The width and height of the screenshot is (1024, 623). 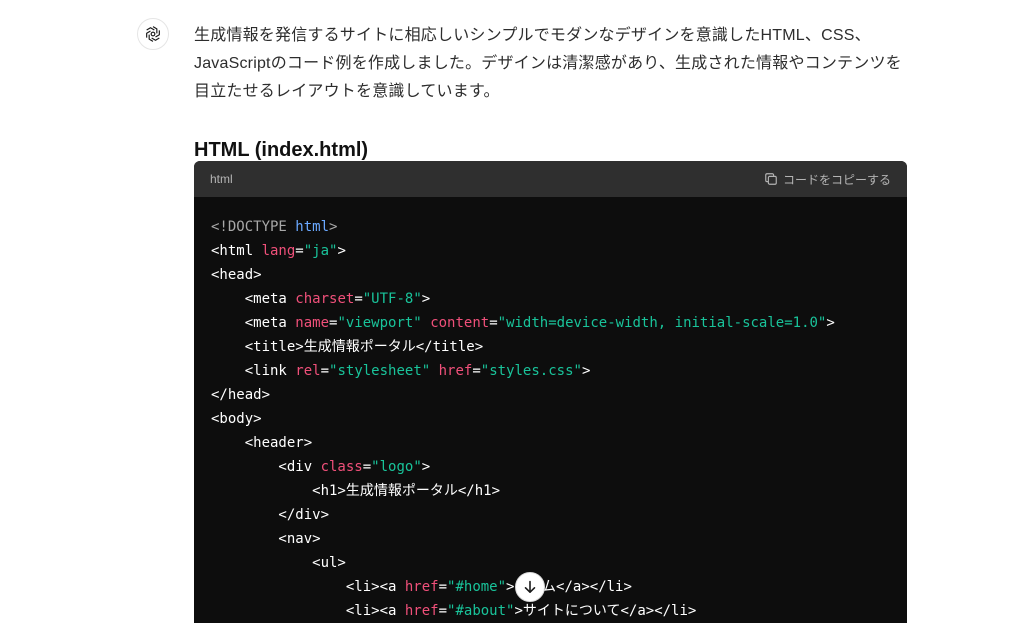 I want to click on code-token: <ul>, so click(x=278, y=563).